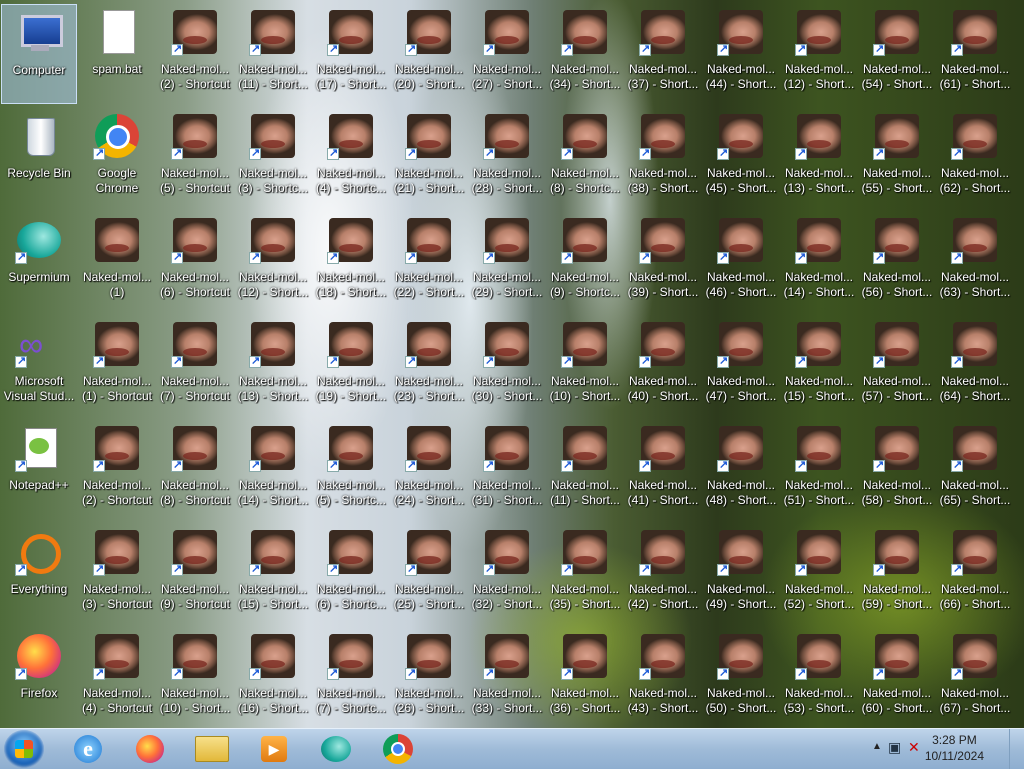  Describe the element at coordinates (914, 747) in the screenshot. I see `volume-muted-icon: ✕` at that location.